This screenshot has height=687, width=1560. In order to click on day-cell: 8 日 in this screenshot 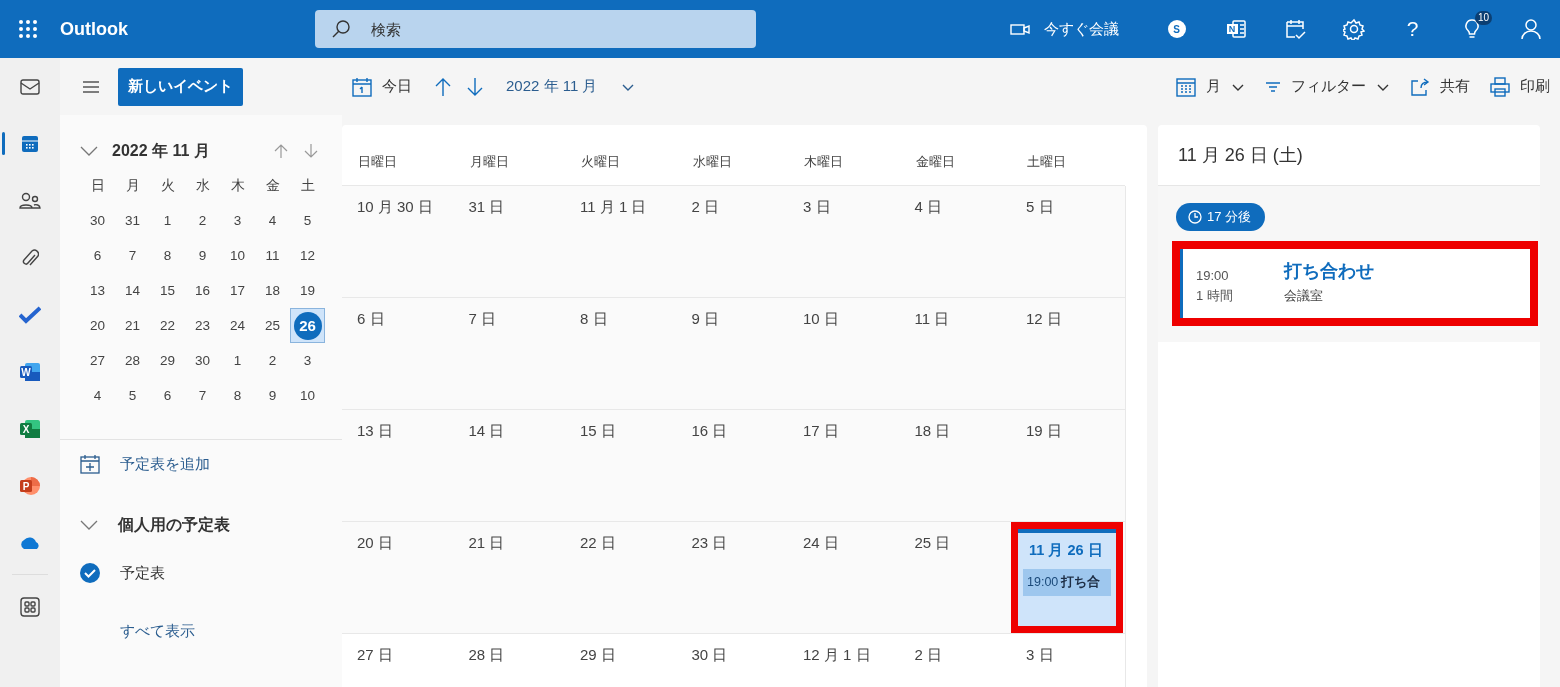, I will do `click(621, 353)`.